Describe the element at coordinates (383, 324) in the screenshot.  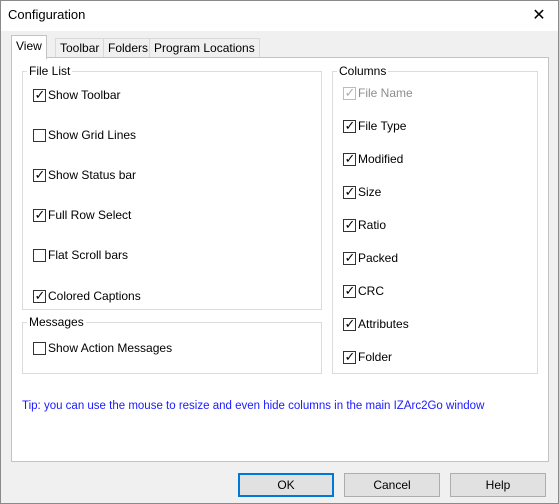
I see `checkbox-label: Attributes` at that location.